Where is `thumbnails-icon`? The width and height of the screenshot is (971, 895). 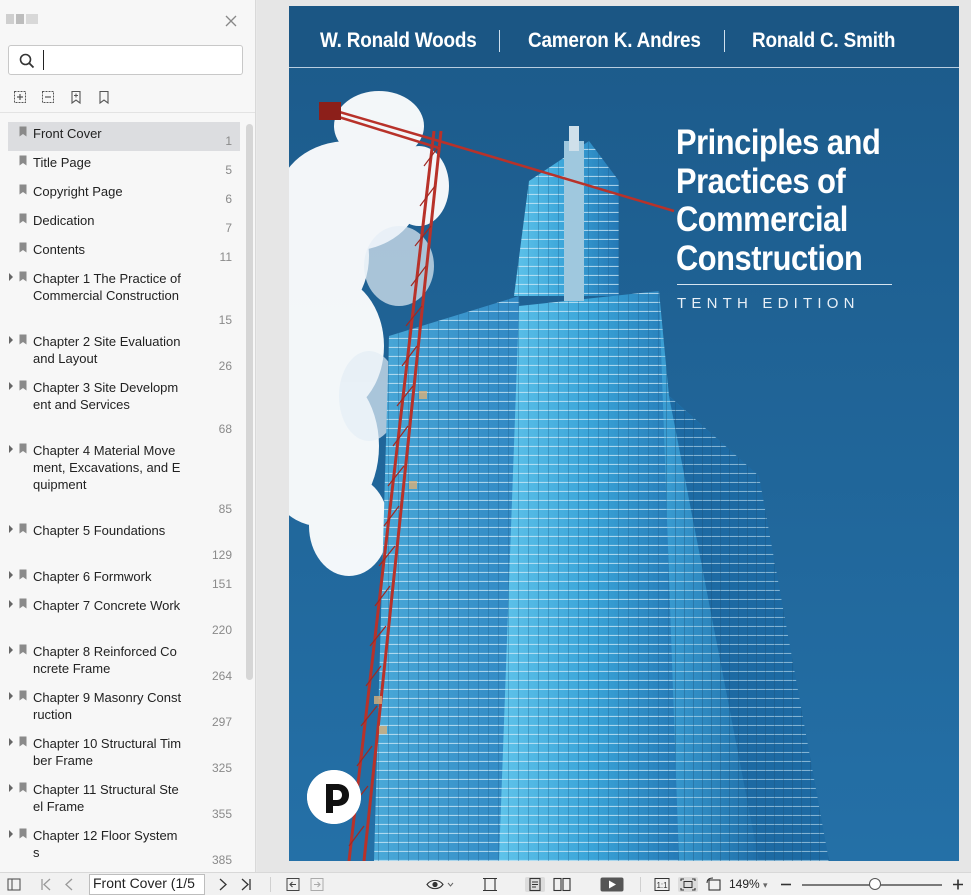
thumbnails-icon is located at coordinates (14, 884).